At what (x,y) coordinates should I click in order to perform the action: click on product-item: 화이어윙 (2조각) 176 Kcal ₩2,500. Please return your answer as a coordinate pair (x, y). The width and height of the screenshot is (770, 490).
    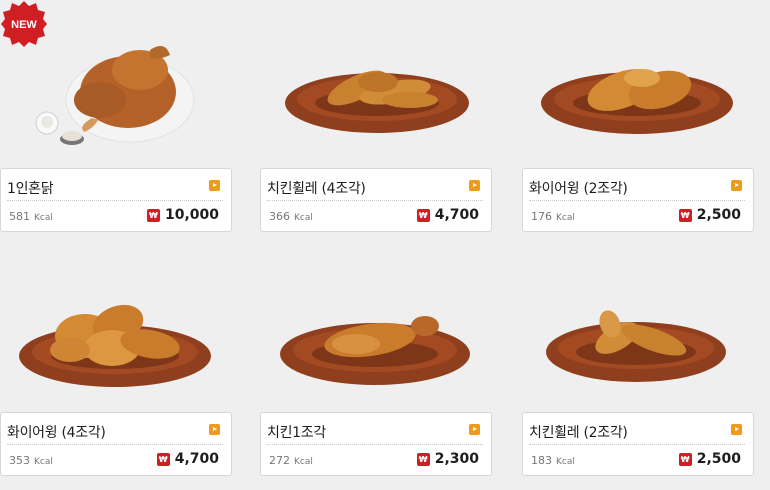
    Looking at the image, I should click on (638, 116).